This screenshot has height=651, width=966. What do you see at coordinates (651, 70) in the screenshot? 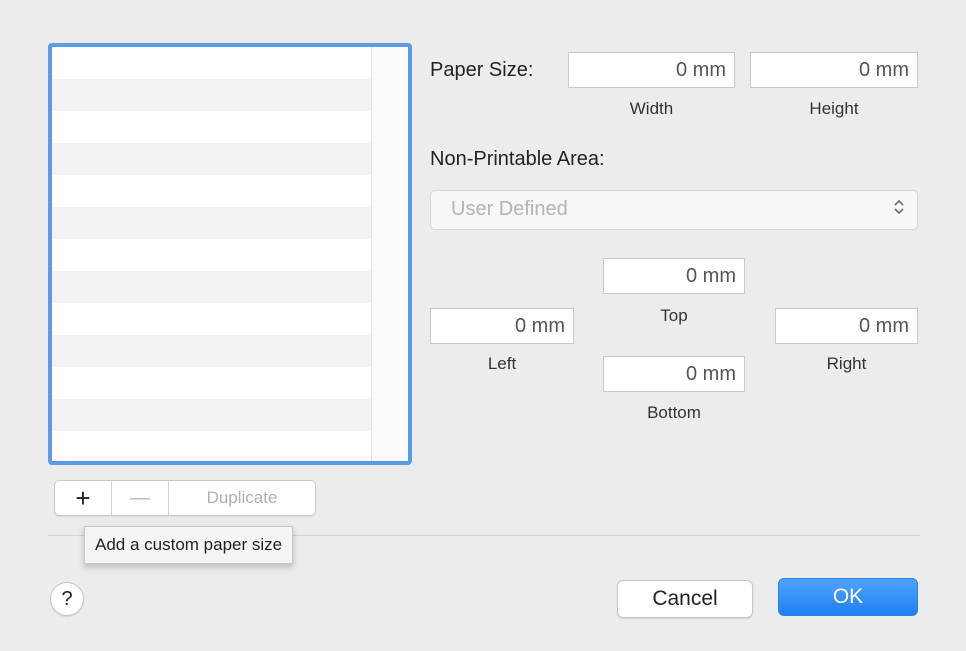
I see `paper-width-field: 0 mm` at bounding box center [651, 70].